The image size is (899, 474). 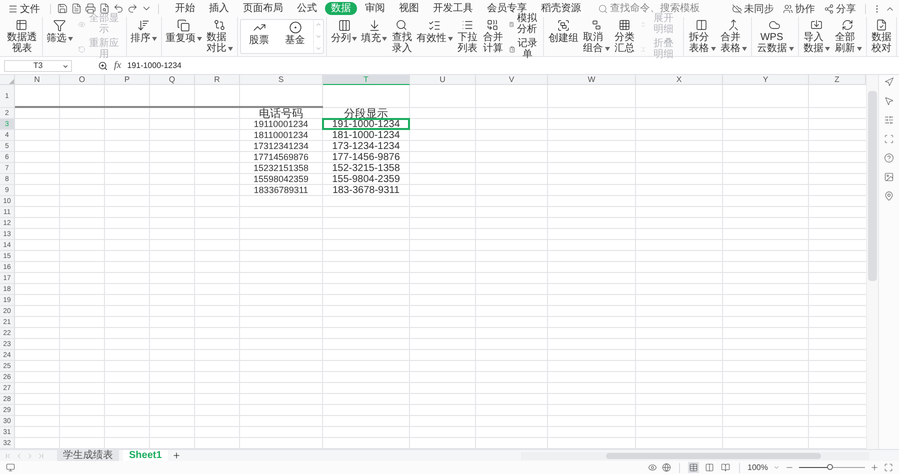 I want to click on ribbon-button: 查找录入, so click(x=402, y=36).